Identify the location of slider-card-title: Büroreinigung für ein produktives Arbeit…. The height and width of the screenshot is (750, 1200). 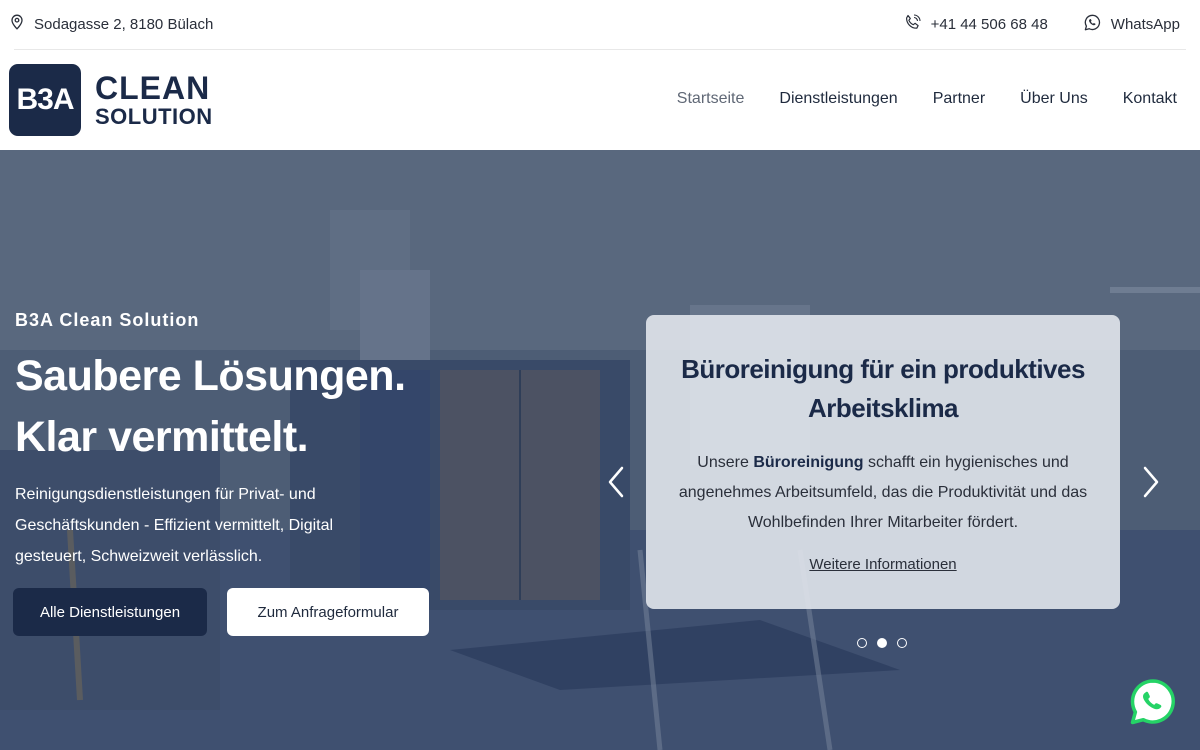
(883, 388).